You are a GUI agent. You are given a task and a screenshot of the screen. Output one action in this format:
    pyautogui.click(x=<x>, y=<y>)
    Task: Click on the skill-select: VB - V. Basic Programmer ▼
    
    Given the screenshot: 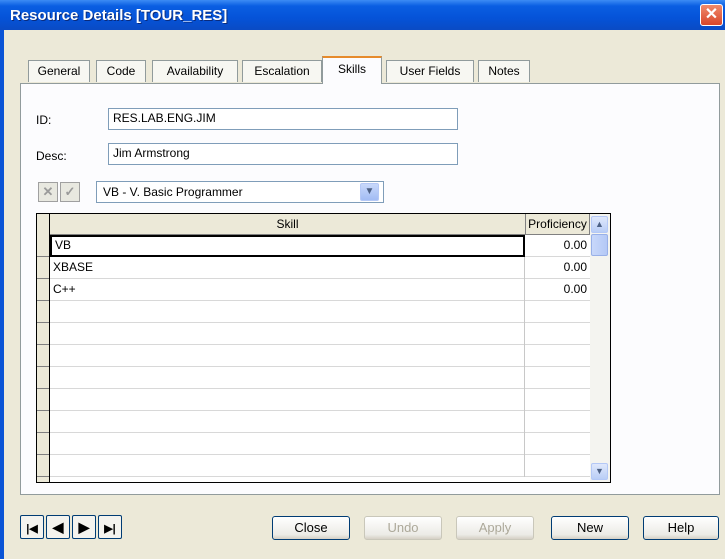 What is the action you would take?
    pyautogui.click(x=240, y=192)
    